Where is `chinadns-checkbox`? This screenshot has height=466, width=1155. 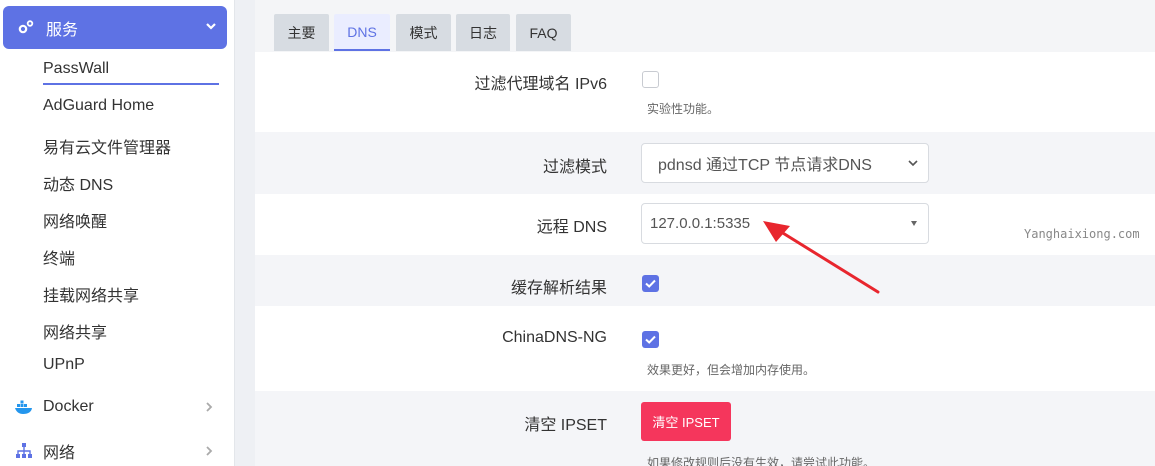
chinadns-checkbox is located at coordinates (650, 339).